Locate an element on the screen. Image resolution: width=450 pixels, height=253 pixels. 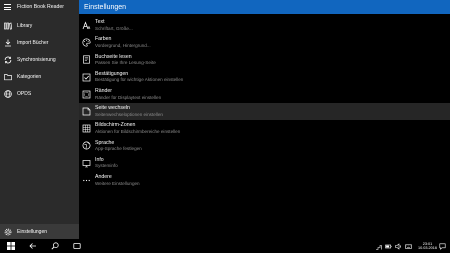
clock: 23:01 10.03.2016 is located at coordinates (427, 246).